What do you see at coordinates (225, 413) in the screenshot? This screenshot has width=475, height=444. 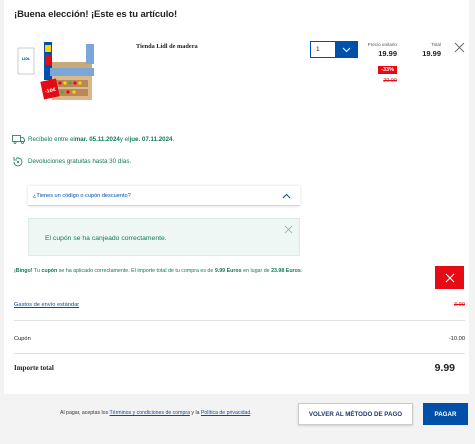 I see `privacy-link: Política de privacidad` at bounding box center [225, 413].